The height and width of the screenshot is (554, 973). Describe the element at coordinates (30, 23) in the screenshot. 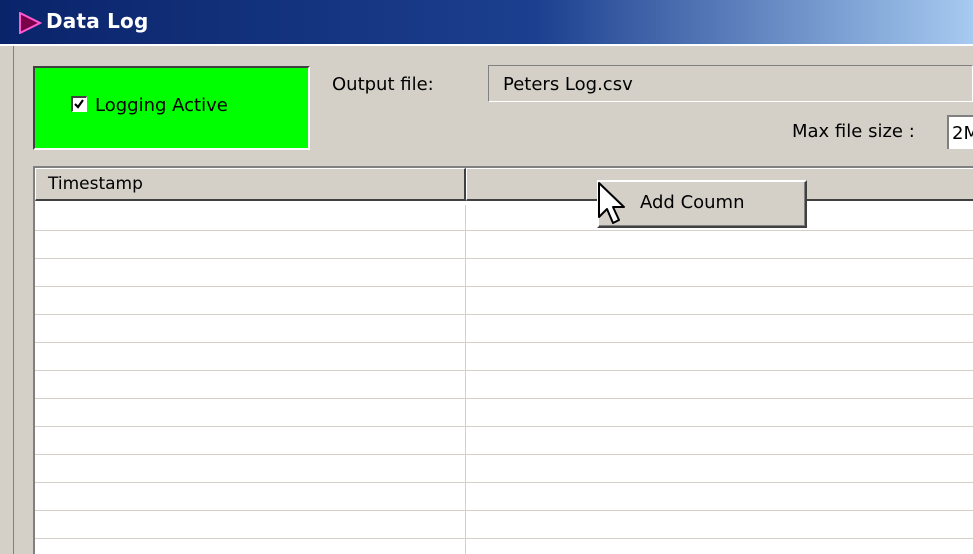

I see `play-arrow-icon` at that location.